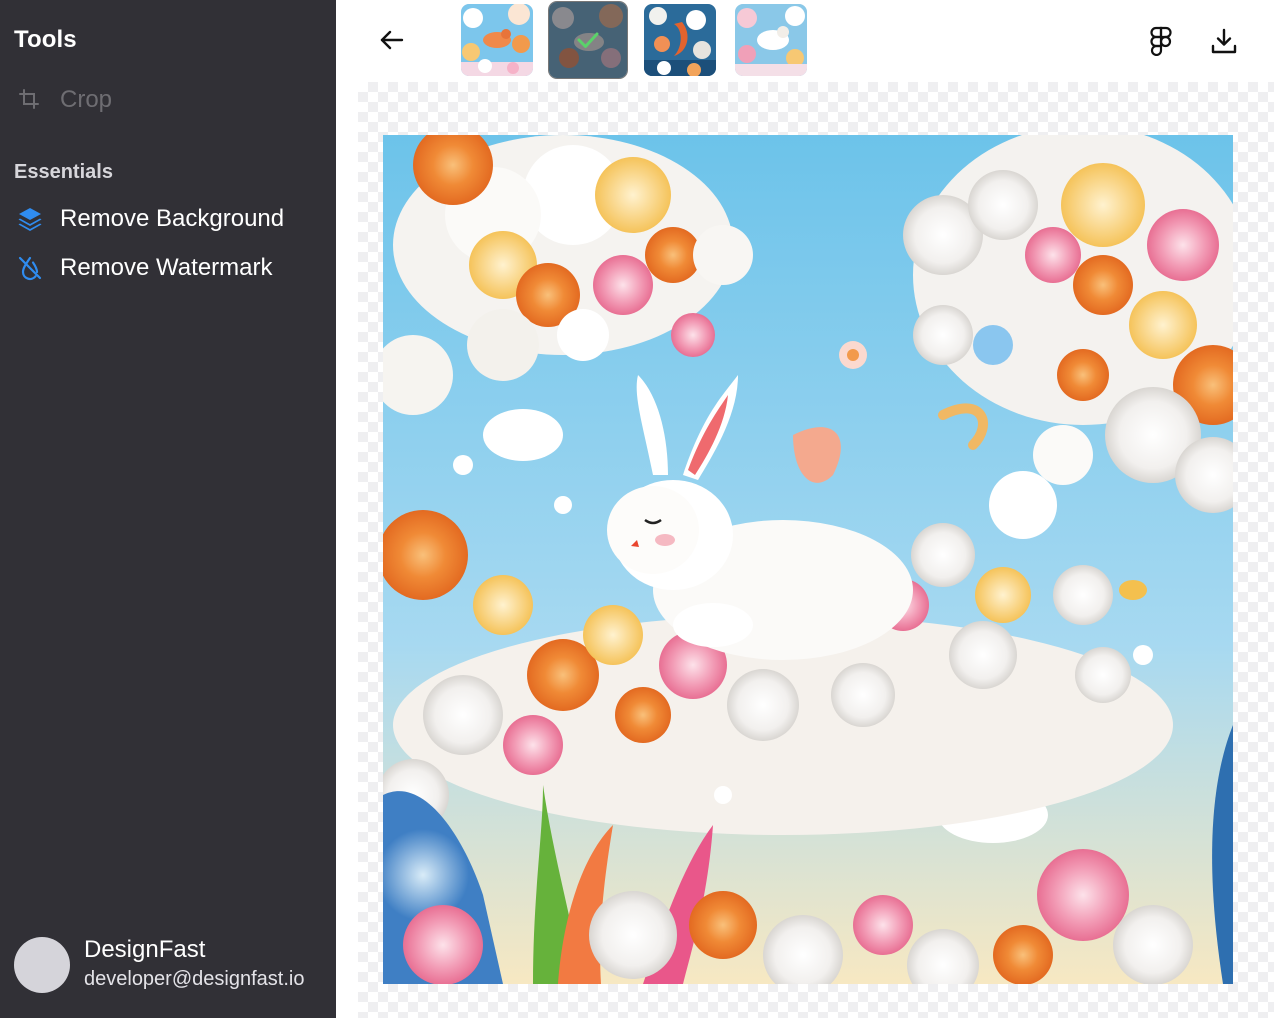 The width and height of the screenshot is (1274, 1018). I want to click on tool-remove-background-label: Remove Background, so click(172, 218).